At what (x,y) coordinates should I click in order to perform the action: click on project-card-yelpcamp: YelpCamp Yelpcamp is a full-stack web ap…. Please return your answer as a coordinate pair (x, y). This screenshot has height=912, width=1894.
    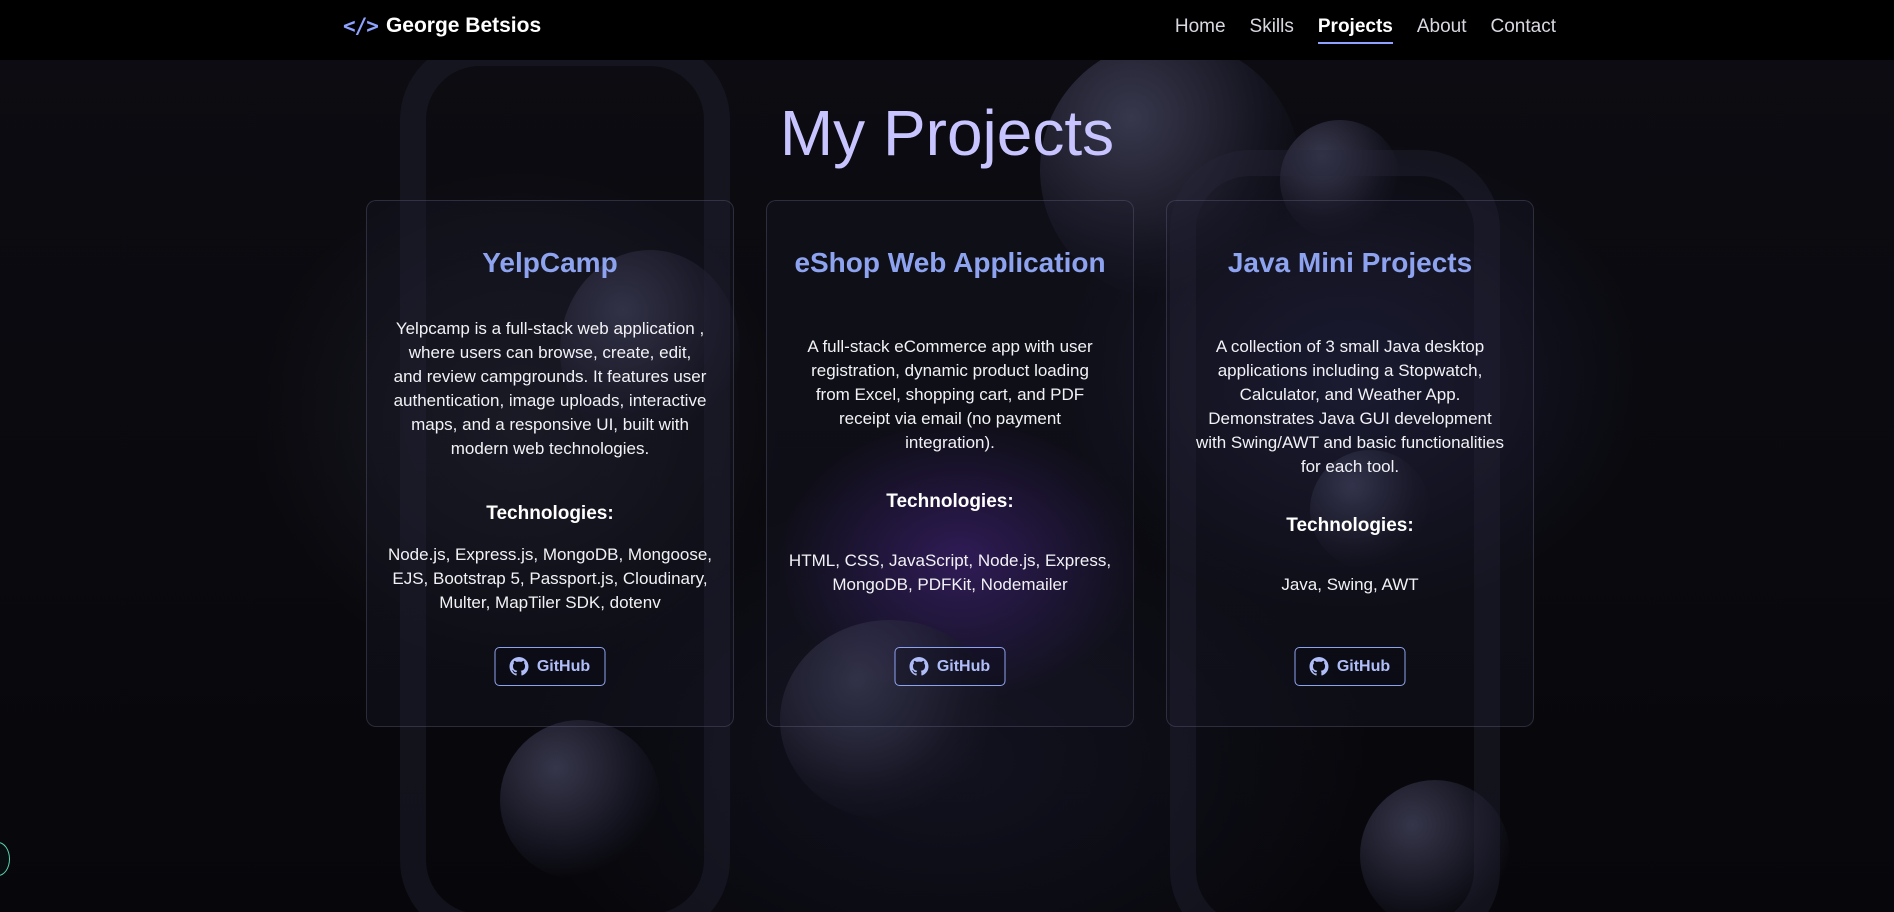
    Looking at the image, I should click on (550, 463).